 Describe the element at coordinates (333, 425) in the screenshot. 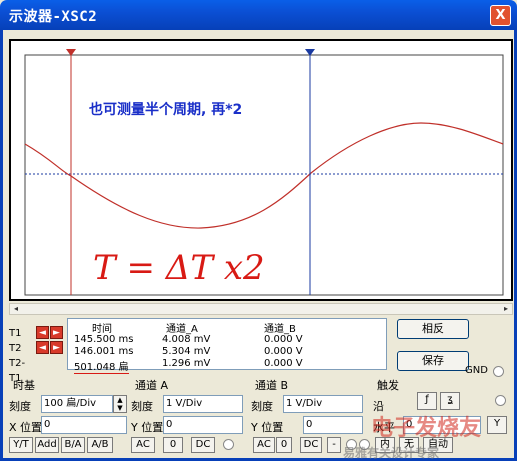

I see `channel-b-ypos-field: 0` at that location.